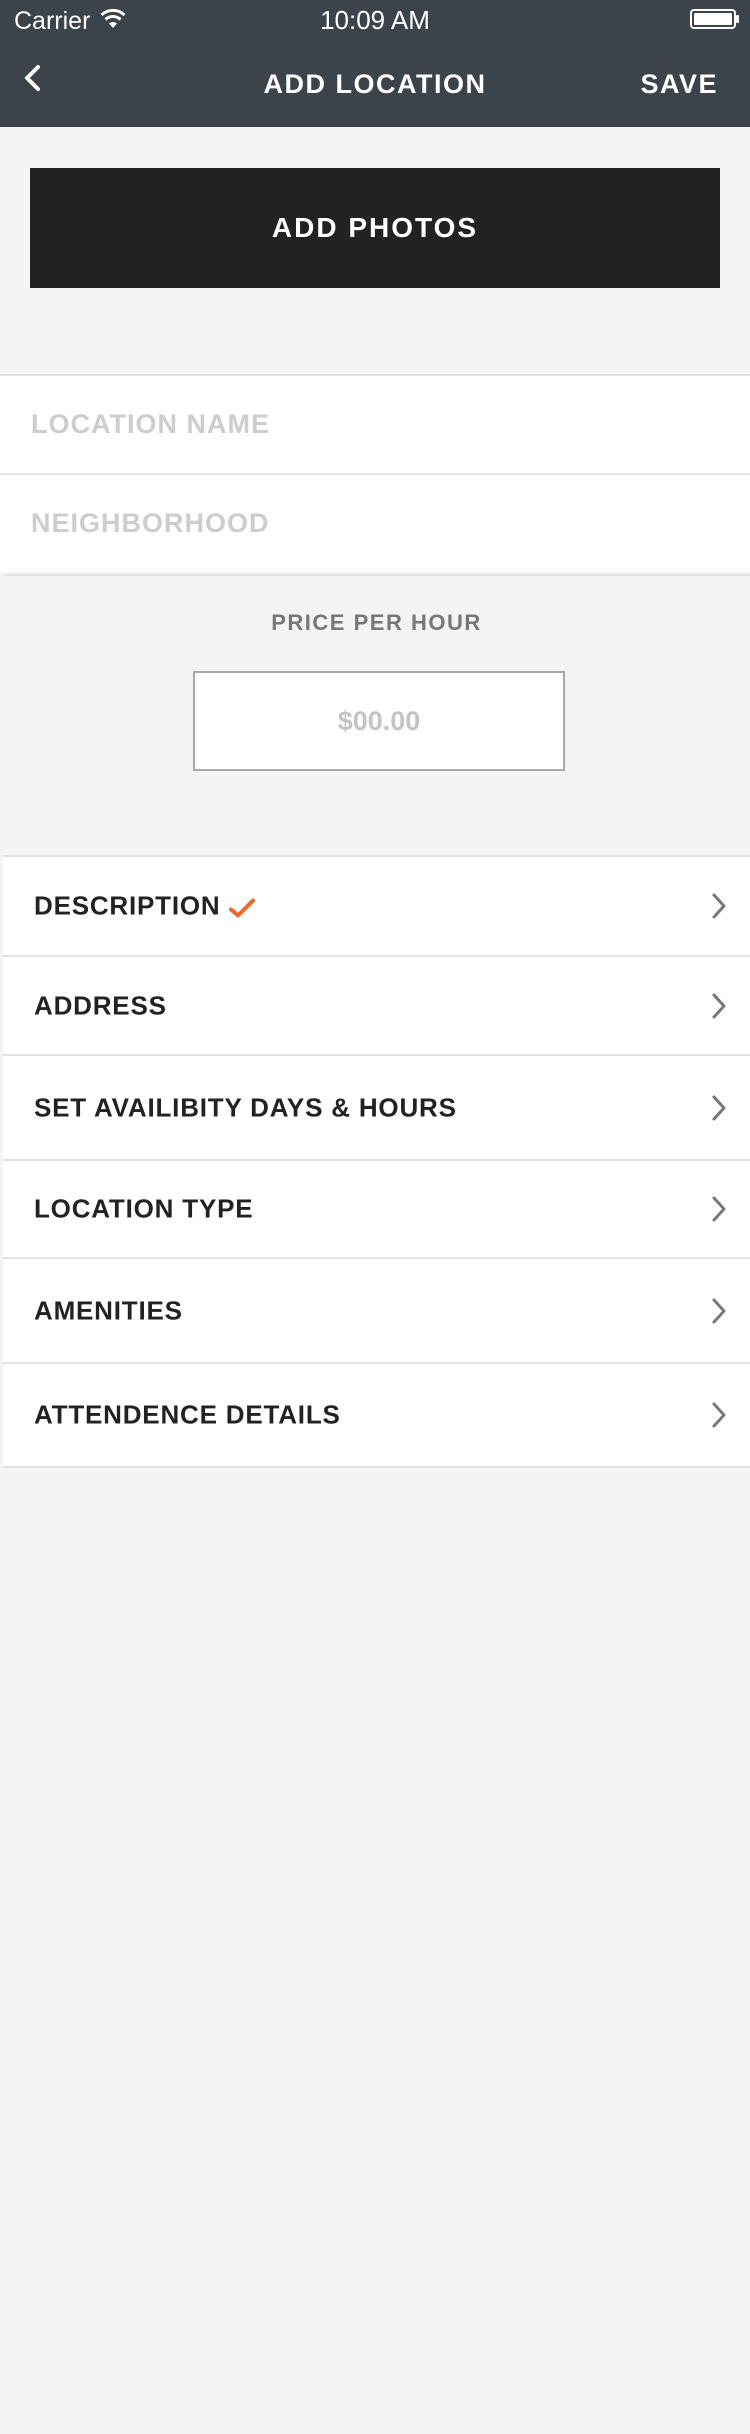 The height and width of the screenshot is (2434, 750). I want to click on menu-item-location-type: LOCATION TYPE, so click(376, 1208).